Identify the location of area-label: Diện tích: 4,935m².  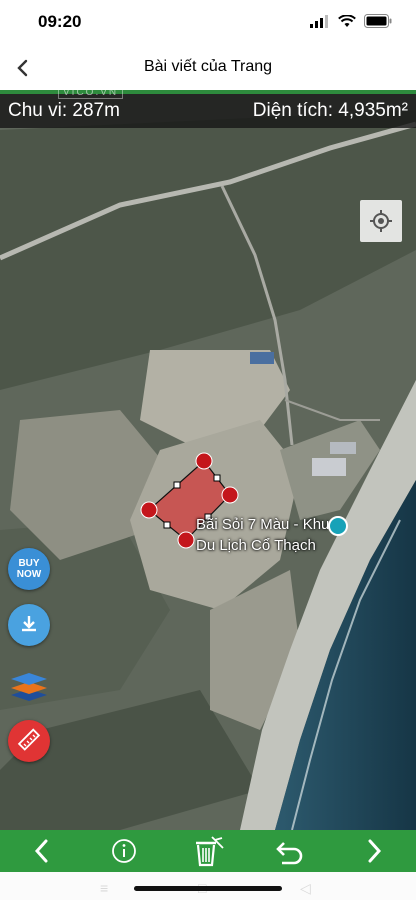
(330, 110).